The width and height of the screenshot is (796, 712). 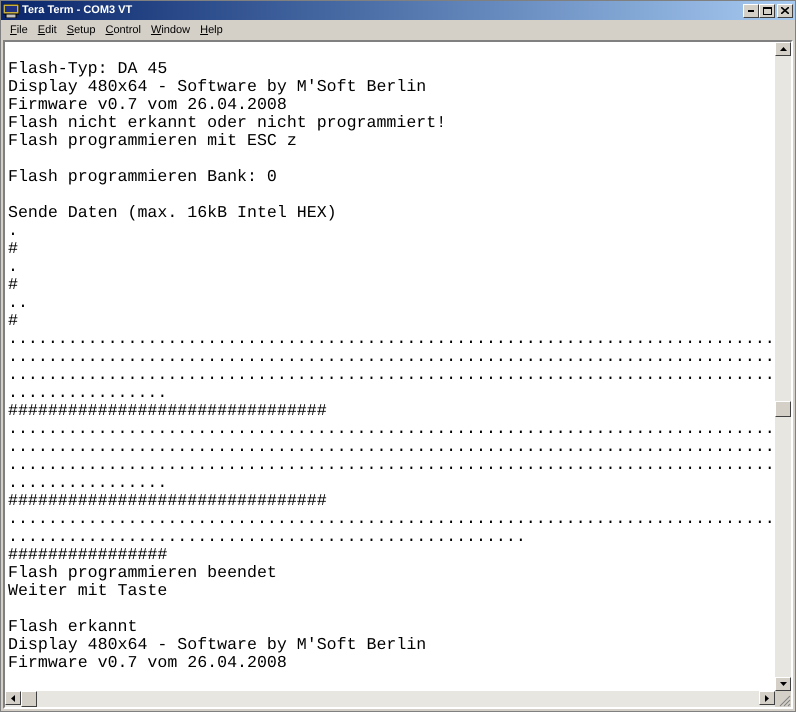 I want to click on right-arrow-icon, so click(x=767, y=698).